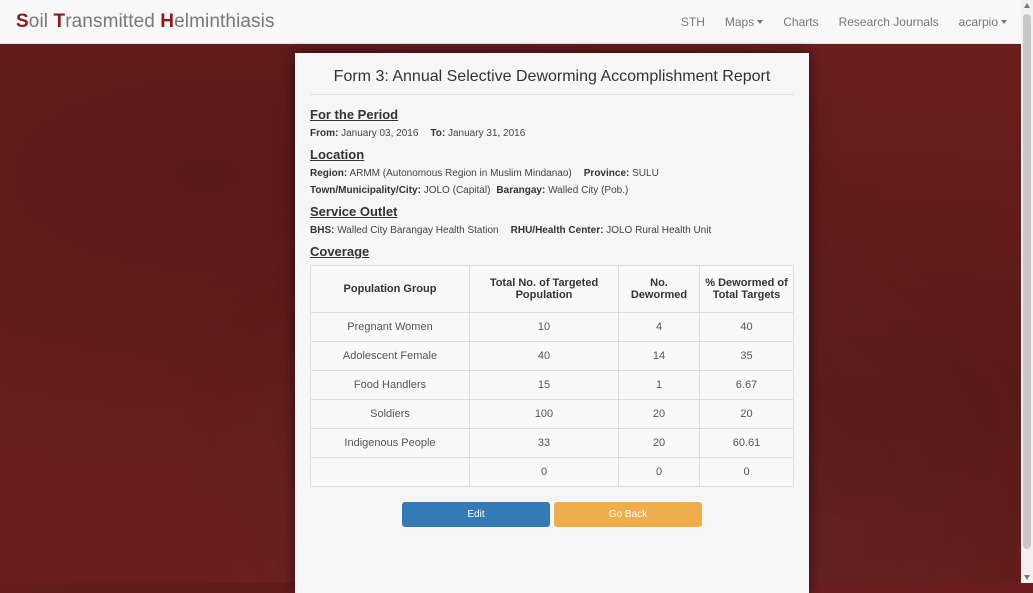  Describe the element at coordinates (978, 21) in the screenshot. I see `nav-user-label: acarpio` at that location.